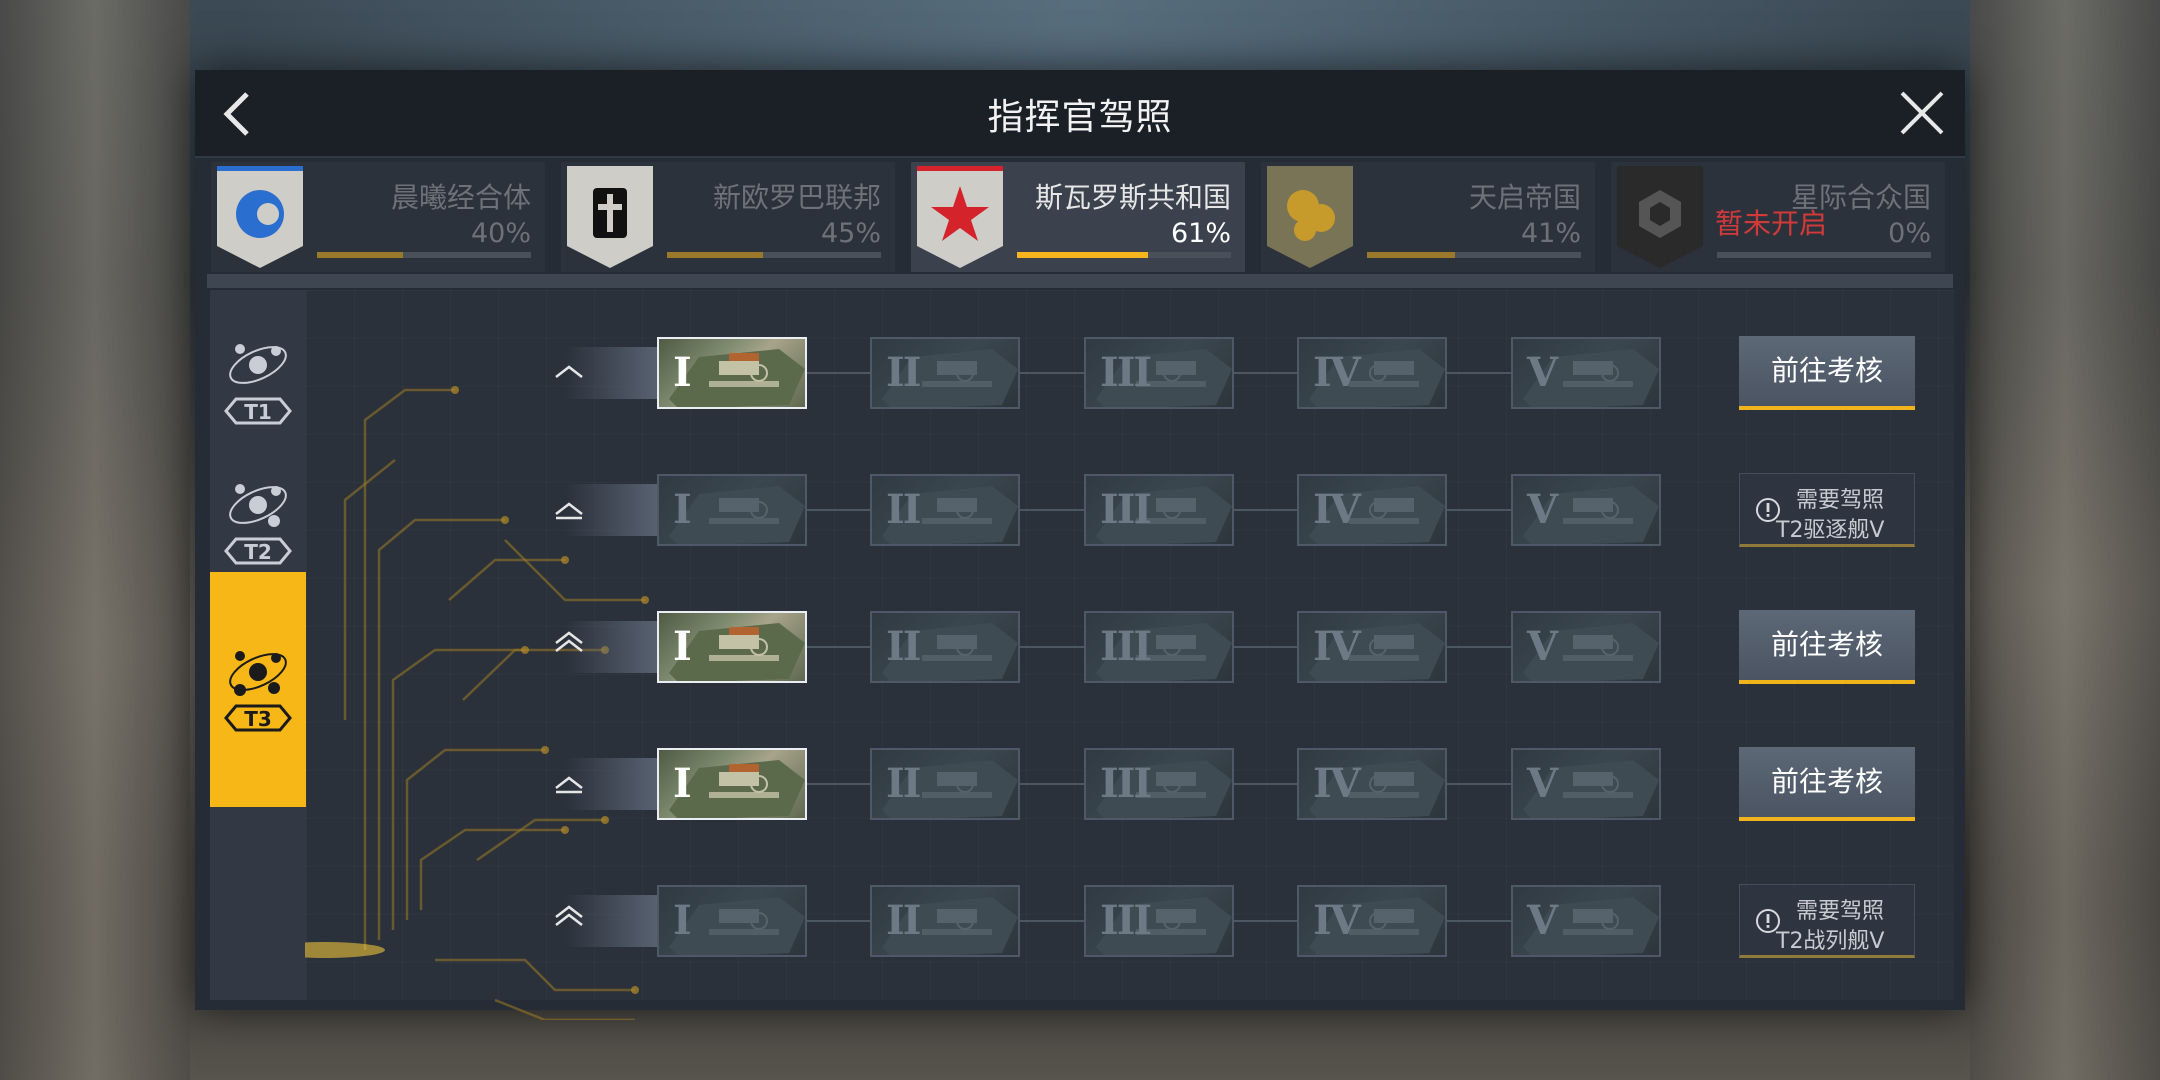  I want to click on requirement-line-1: 需要驾照, so click(1840, 911).